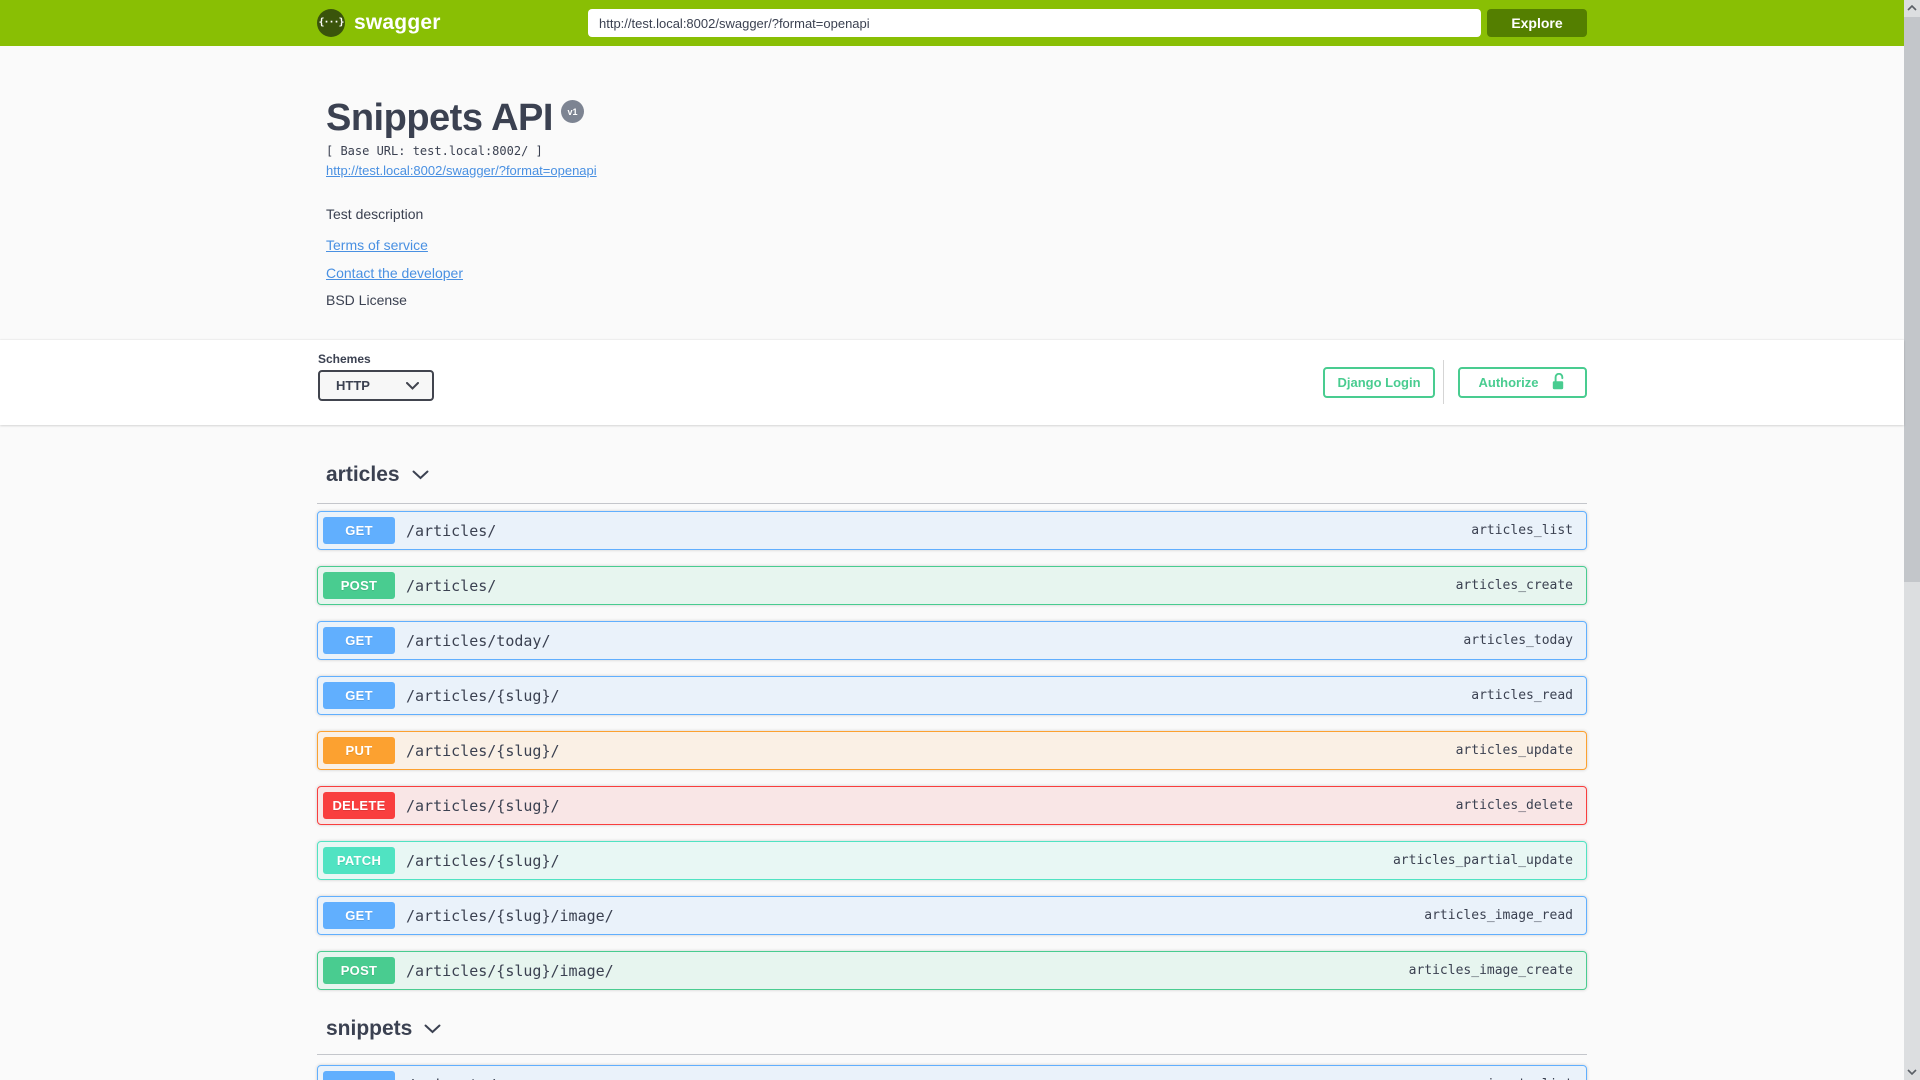 This screenshot has height=1080, width=1920. Describe the element at coordinates (952, 456) in the screenshot. I see `section-header-articles: articles` at that location.